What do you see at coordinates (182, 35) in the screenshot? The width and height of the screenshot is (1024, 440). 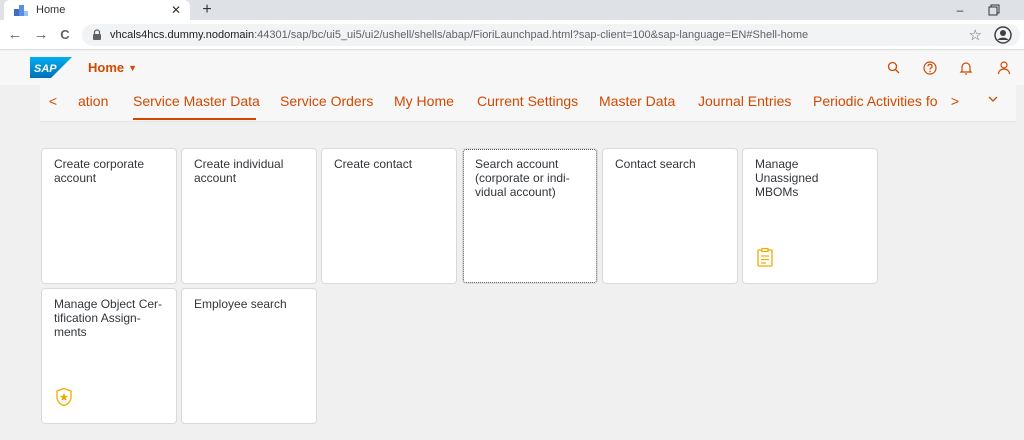 I see `url-host: vhcals4hcs.dummy.nodomain` at bounding box center [182, 35].